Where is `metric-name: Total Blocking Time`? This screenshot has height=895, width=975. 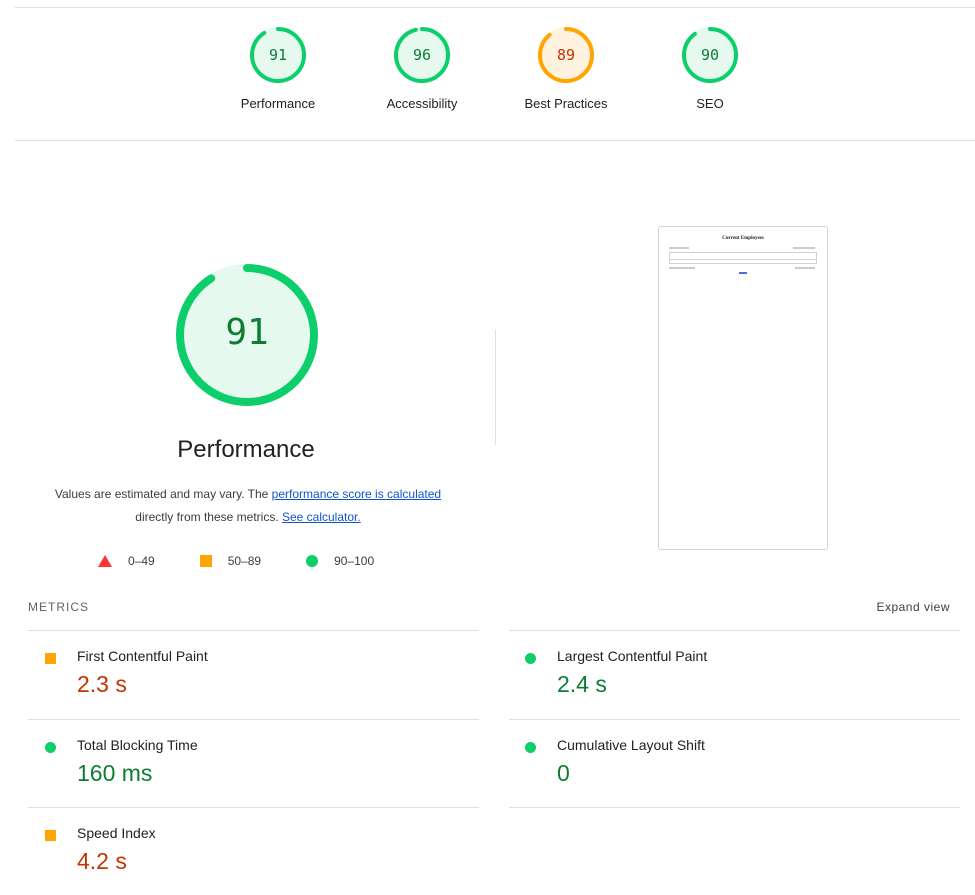 metric-name: Total Blocking Time is located at coordinates (137, 745).